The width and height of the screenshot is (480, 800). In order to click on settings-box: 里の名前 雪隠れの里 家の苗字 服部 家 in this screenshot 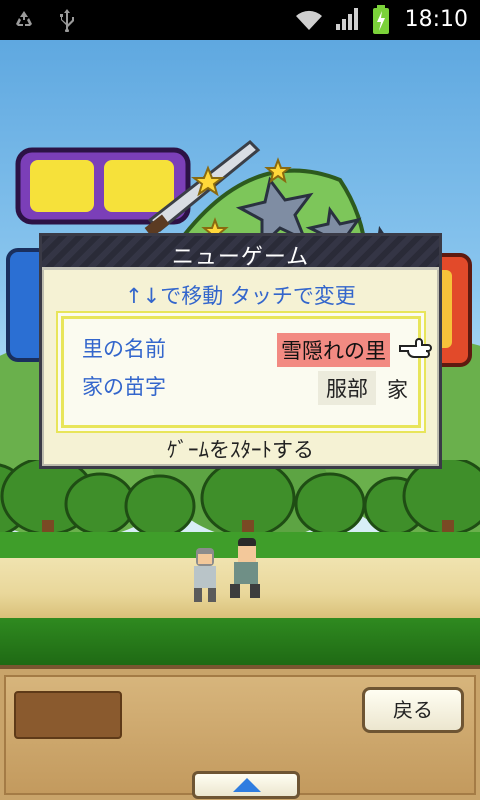, I will do `click(246, 372)`.